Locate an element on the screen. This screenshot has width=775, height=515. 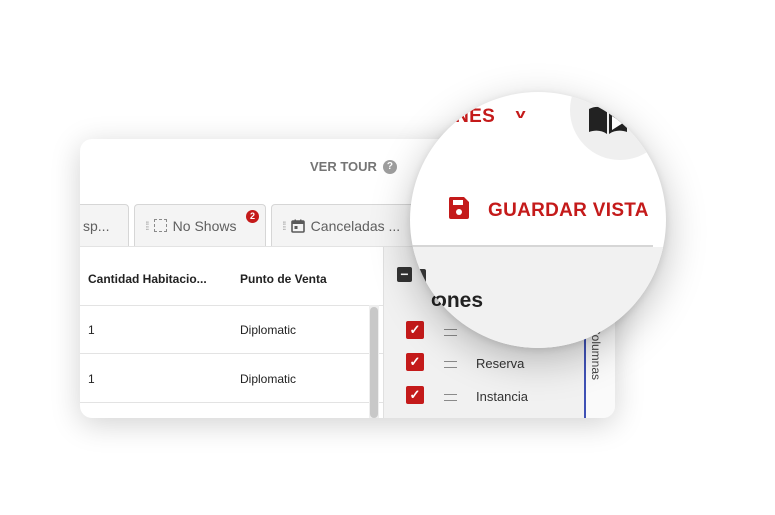
table-header: Cantidad Habitacio... Punto de Venta is located at coordinates (231, 276).